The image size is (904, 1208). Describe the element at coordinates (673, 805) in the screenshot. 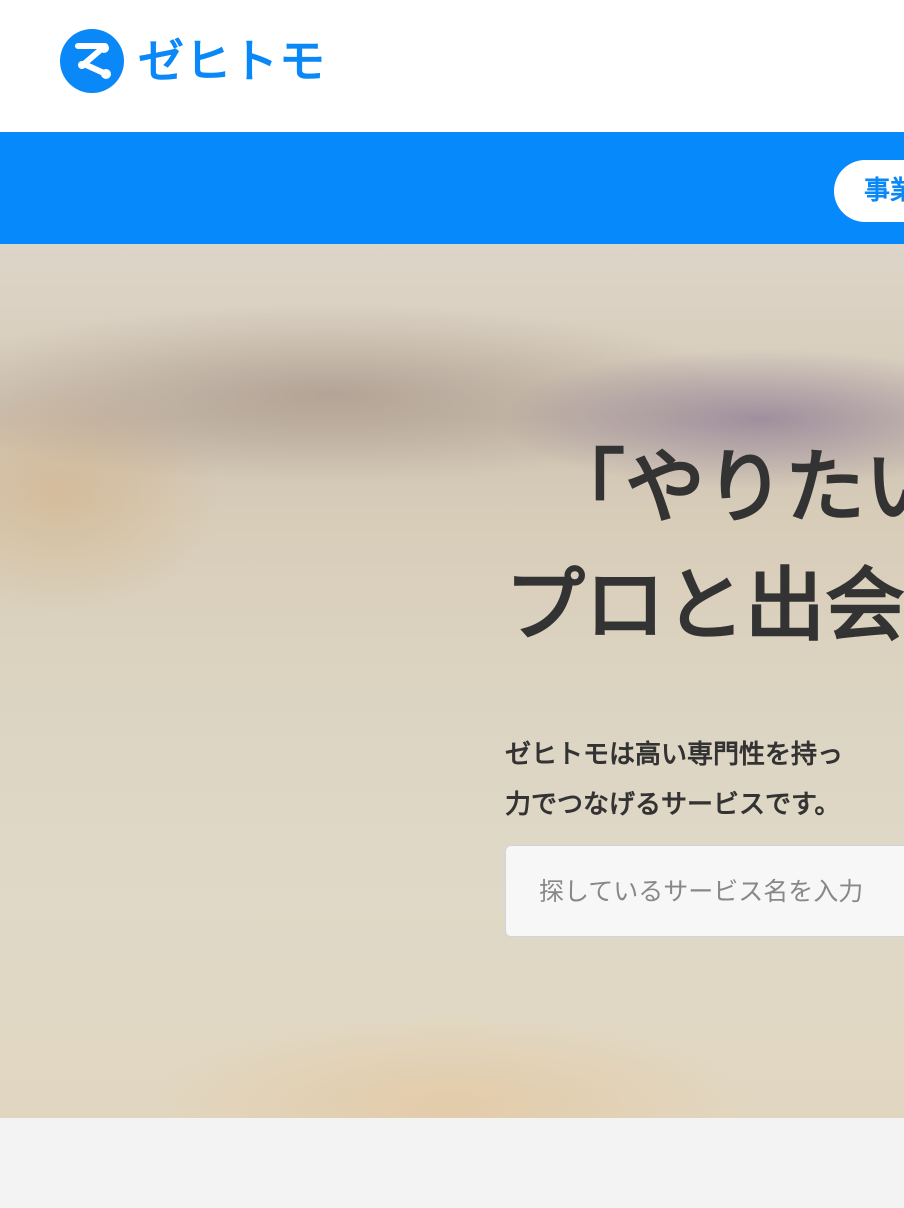

I see `hero-description-line-2: 力でつなげるサービスです。` at that location.